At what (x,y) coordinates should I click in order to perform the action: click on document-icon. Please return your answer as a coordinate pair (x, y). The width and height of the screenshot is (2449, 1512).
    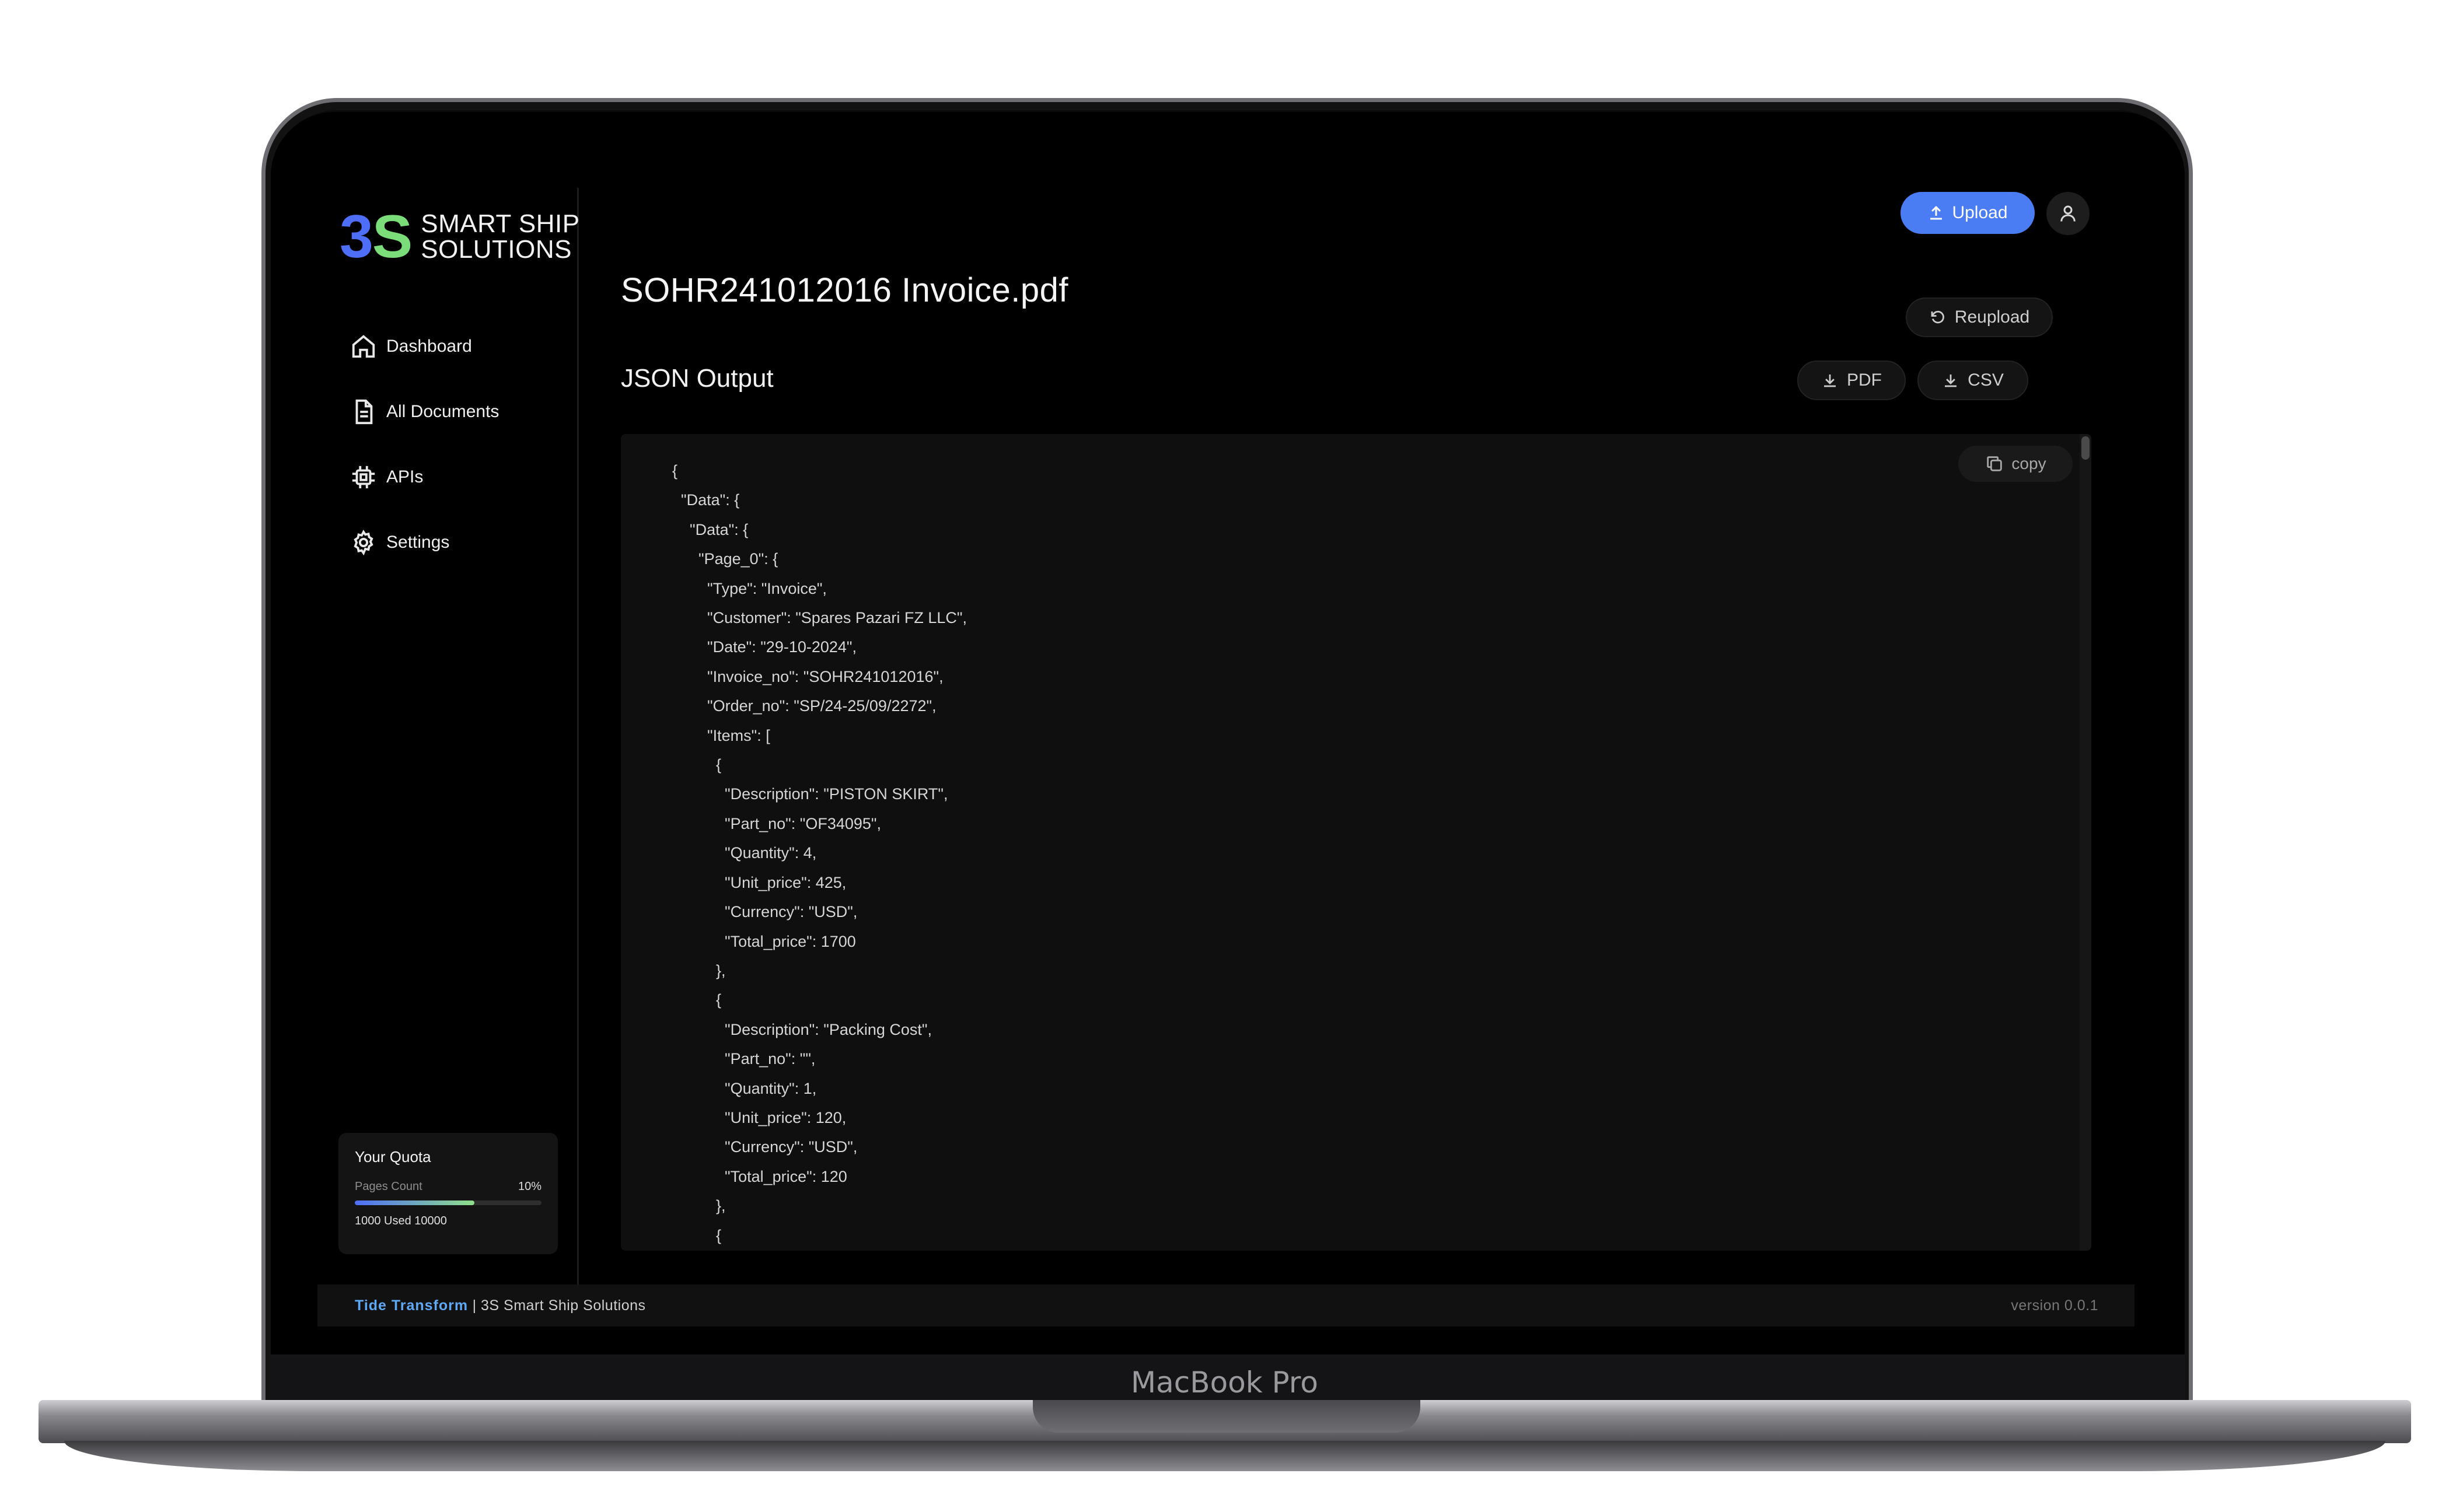
    Looking at the image, I should click on (364, 412).